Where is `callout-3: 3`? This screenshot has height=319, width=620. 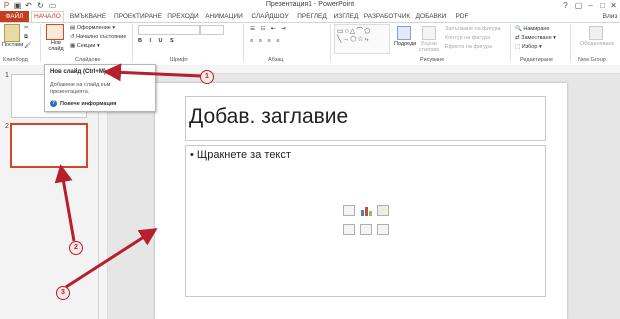 callout-3: 3 is located at coordinates (63, 293).